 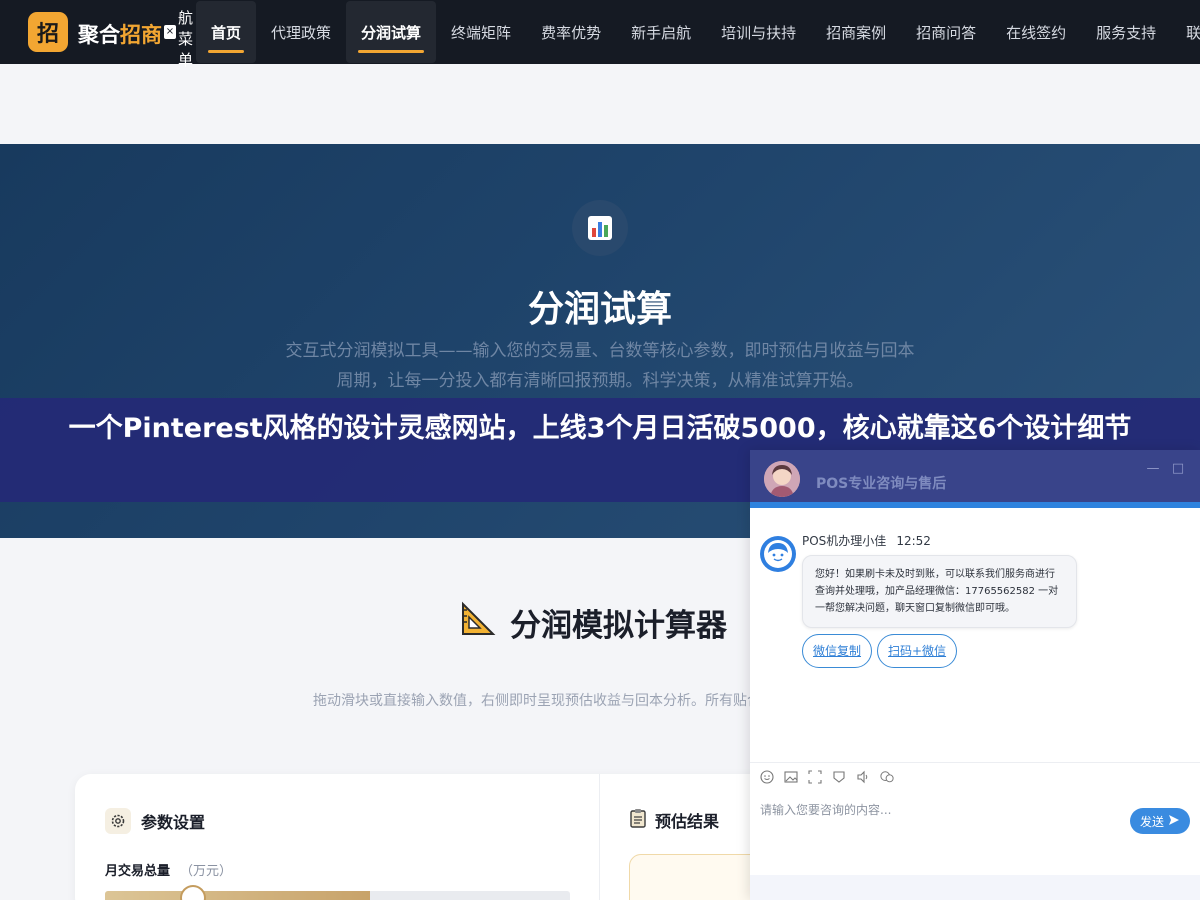 I want to click on send-arrow-icon, so click(x=1174, y=821).